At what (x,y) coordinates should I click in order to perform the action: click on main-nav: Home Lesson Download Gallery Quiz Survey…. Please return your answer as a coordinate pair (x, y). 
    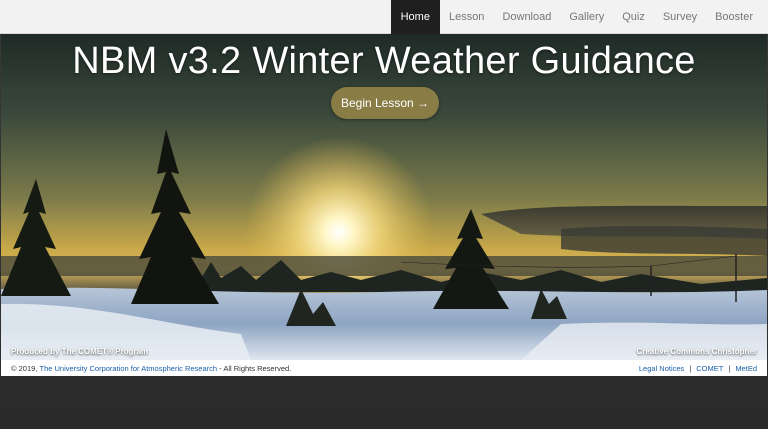
    Looking at the image, I should click on (576, 17).